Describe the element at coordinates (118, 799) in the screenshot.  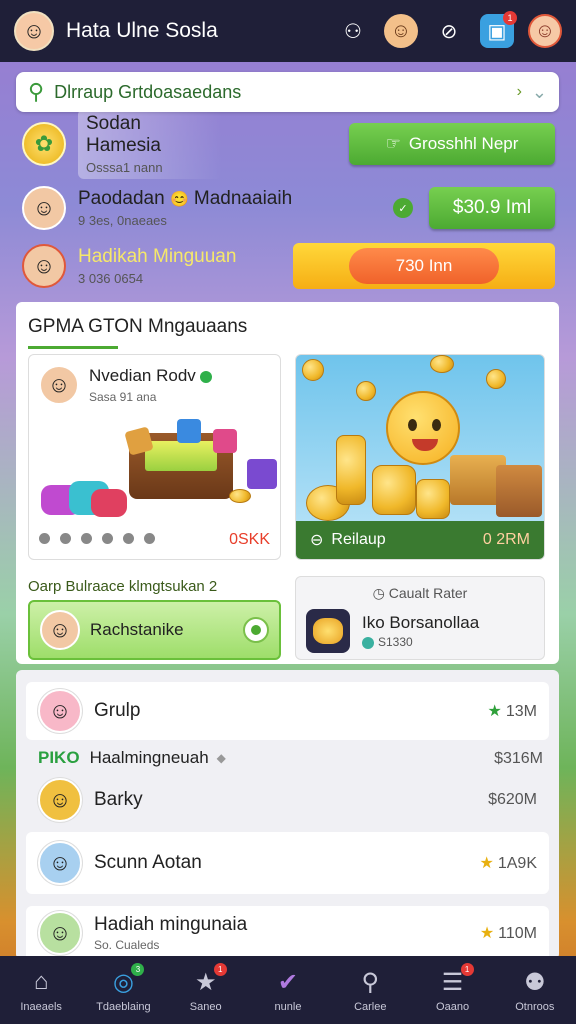
I see `list-item-name: Barky` at that location.